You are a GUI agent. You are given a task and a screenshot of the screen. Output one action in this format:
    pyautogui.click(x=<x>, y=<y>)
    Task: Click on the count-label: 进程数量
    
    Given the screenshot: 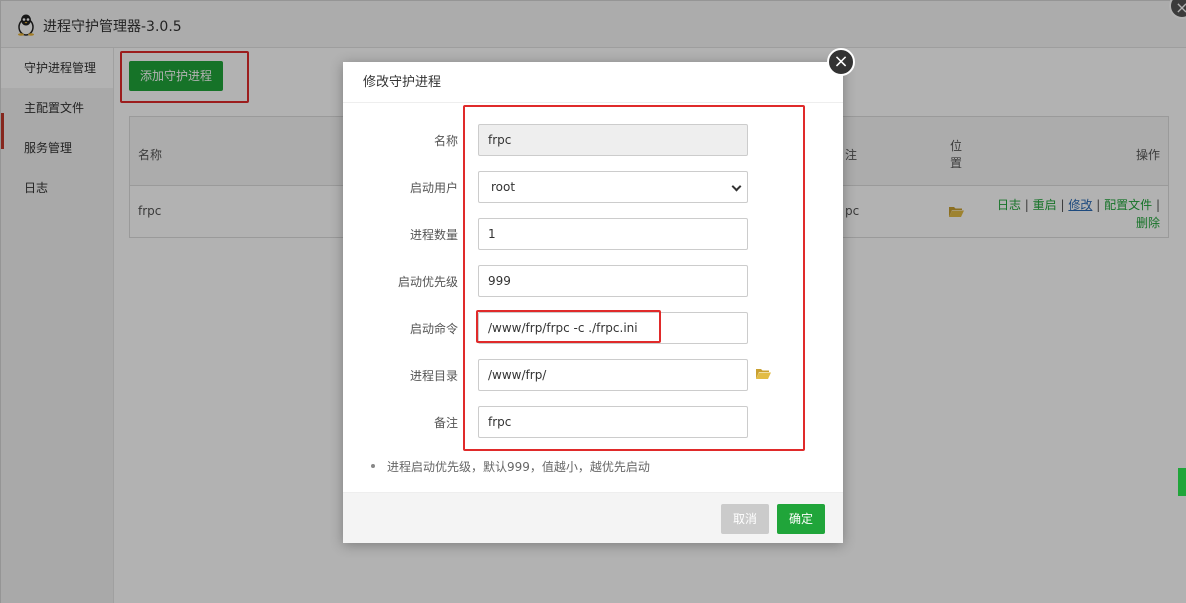 What is the action you would take?
    pyautogui.click(x=433, y=235)
    